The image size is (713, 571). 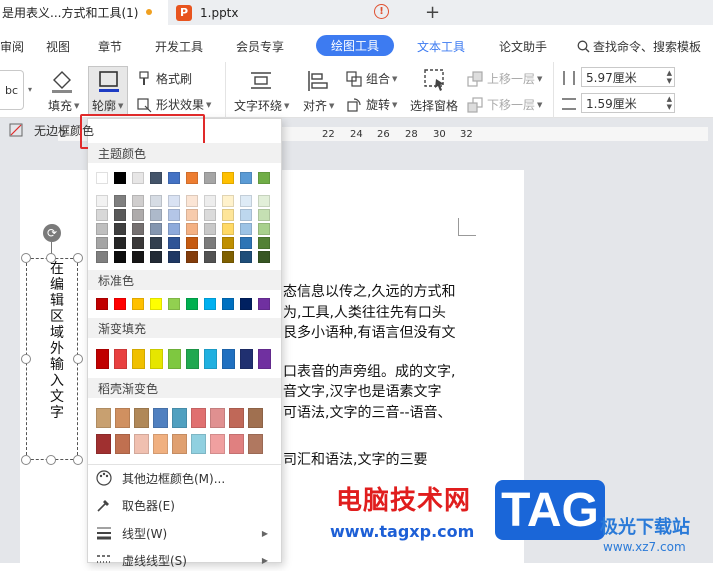 I want to click on menu-review: 审阅, so click(x=12, y=46).